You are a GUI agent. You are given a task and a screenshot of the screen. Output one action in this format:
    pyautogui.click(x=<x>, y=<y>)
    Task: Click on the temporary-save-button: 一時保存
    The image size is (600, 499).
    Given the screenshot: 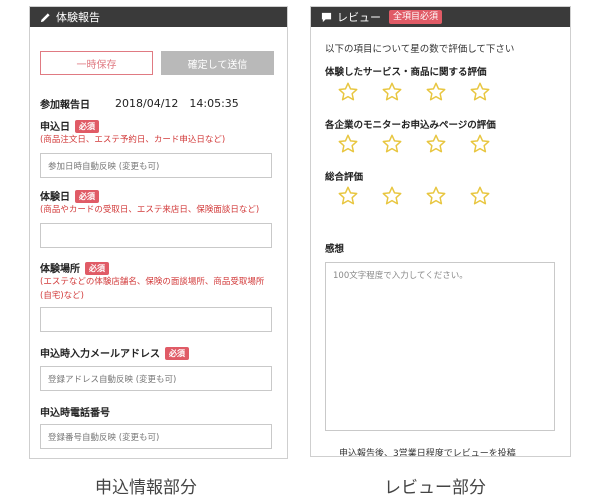 What is the action you would take?
    pyautogui.click(x=96, y=63)
    